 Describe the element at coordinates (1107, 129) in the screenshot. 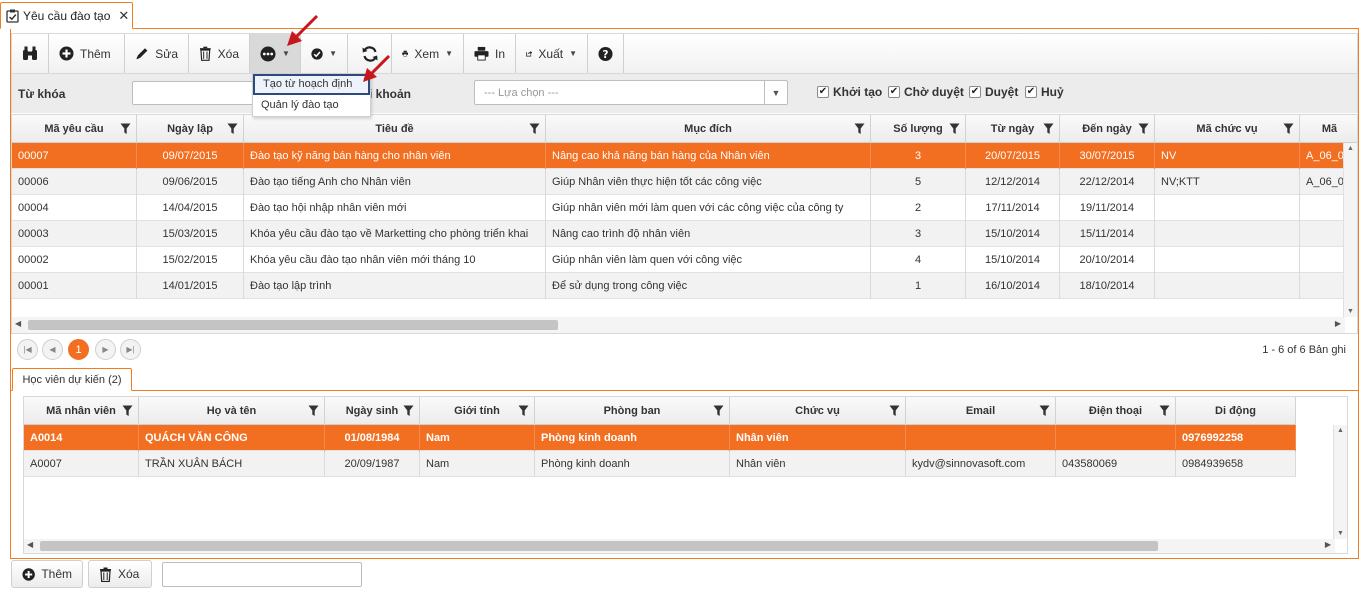

I see `column-header: Đến ngày` at that location.